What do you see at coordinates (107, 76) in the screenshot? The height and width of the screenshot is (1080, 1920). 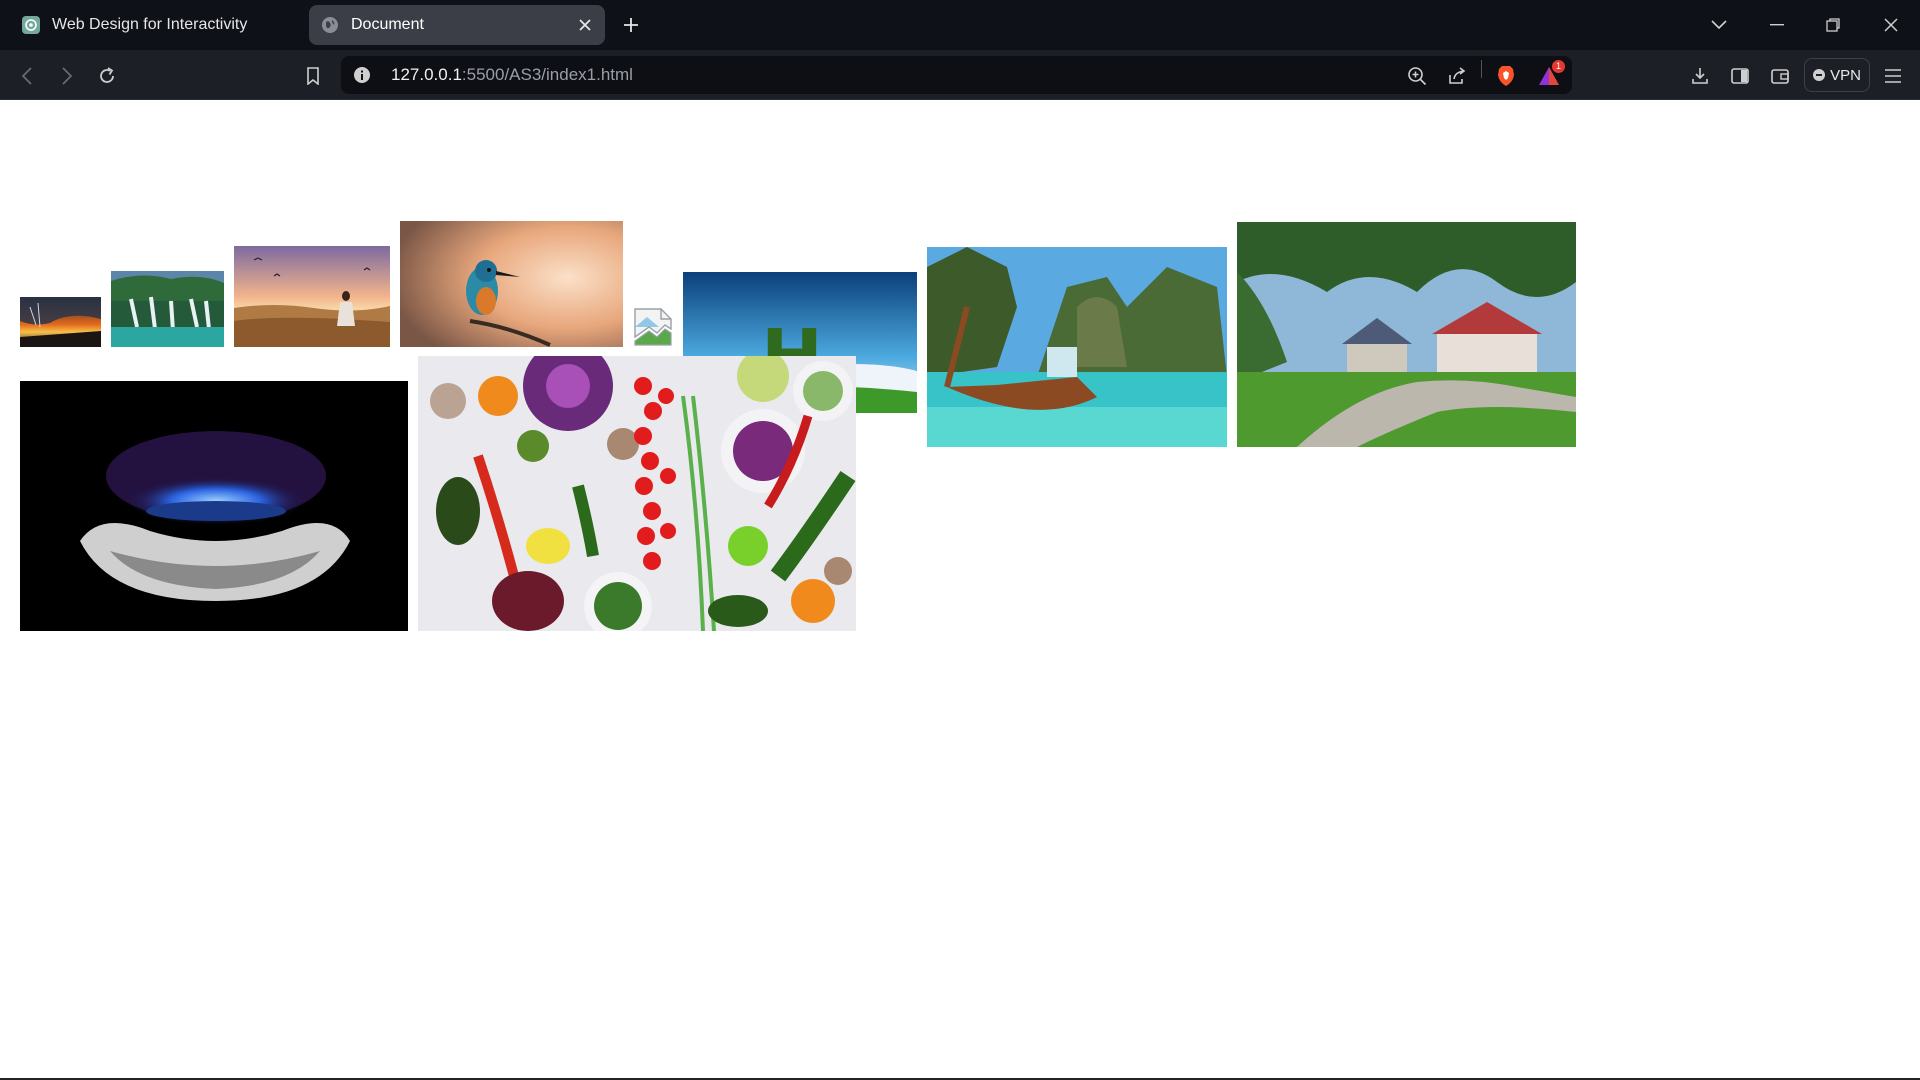 I see `reload-icon` at bounding box center [107, 76].